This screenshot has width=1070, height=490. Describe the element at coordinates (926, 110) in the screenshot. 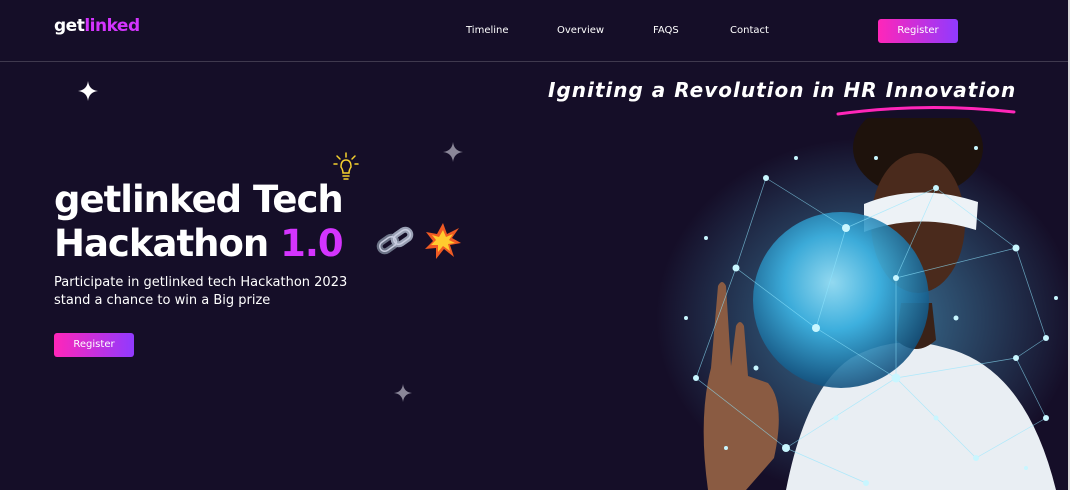

I see `tagline-underline` at that location.